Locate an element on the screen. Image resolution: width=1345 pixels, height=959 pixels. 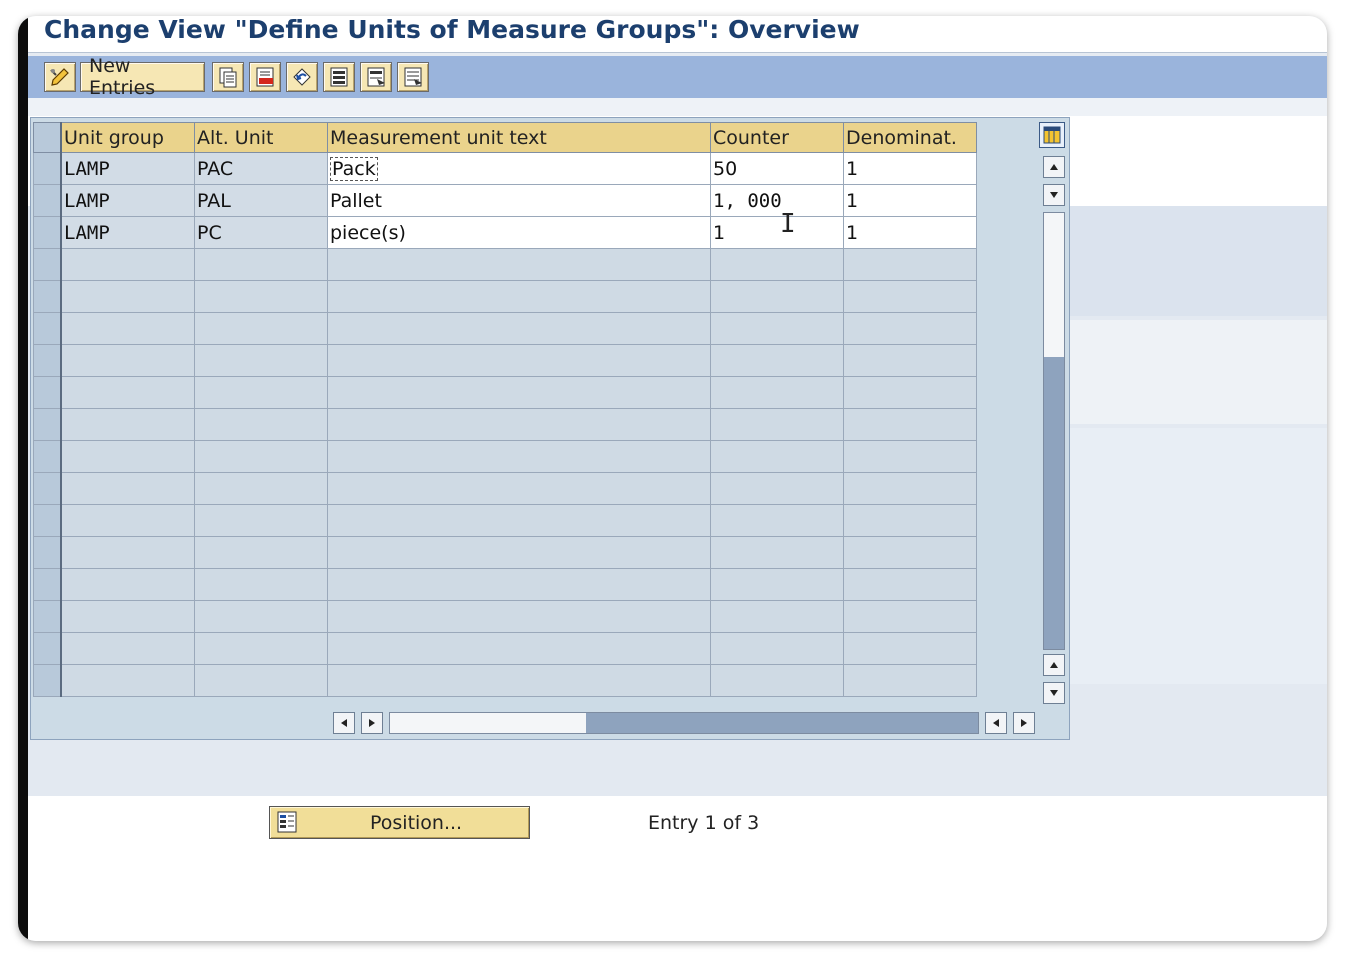
scroll-up-bottom-button is located at coordinates (1054, 665).